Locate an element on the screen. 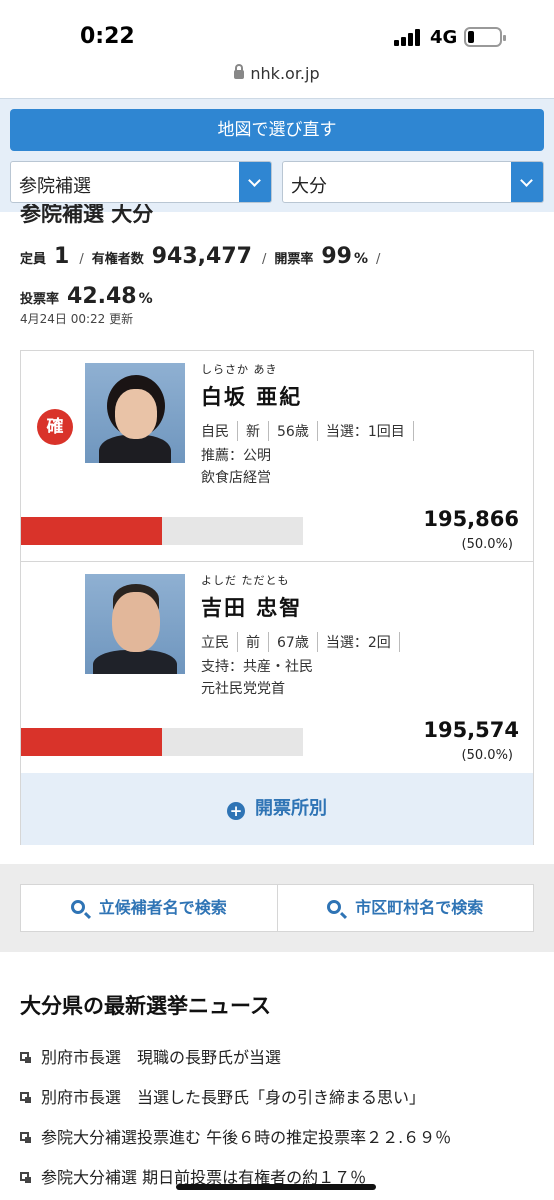 The image size is (554, 1200). election-type-select: 参院補選 is located at coordinates (141, 182).